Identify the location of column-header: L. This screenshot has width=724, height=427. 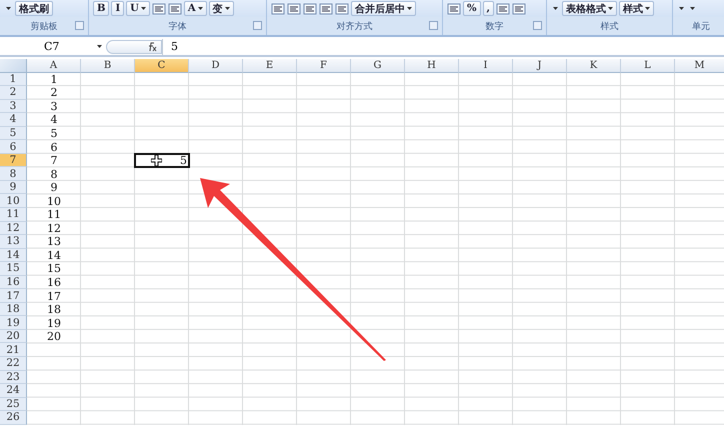
(648, 66).